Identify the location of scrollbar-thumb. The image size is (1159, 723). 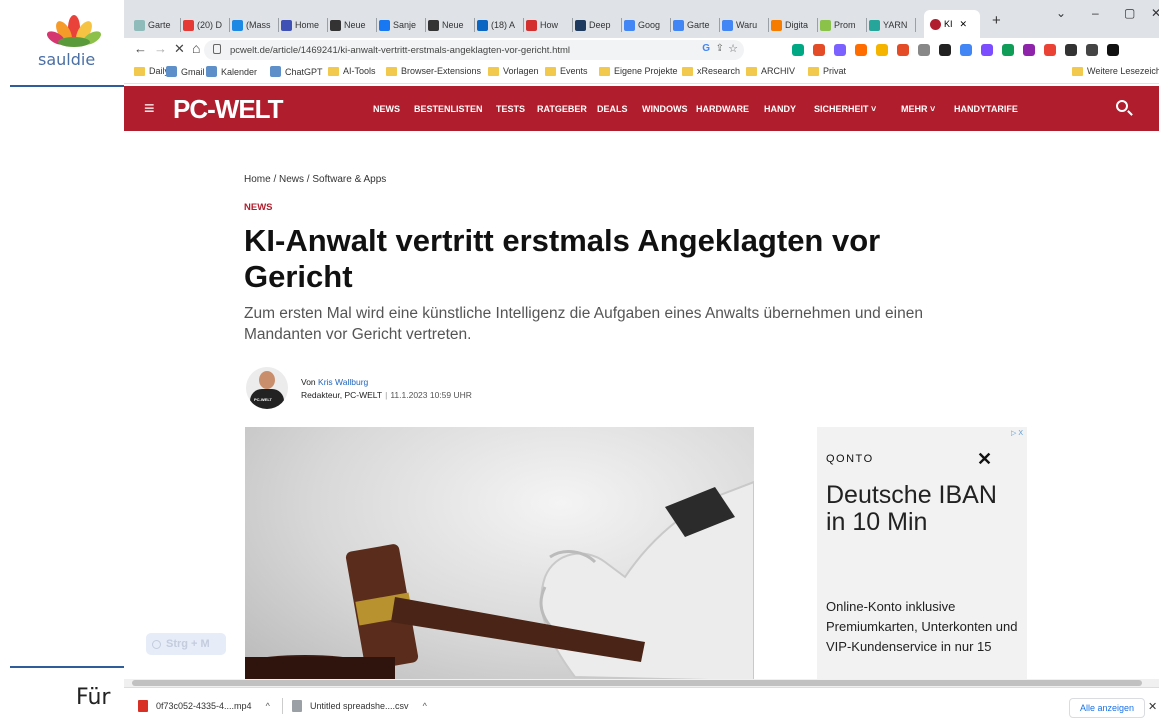
(637, 683).